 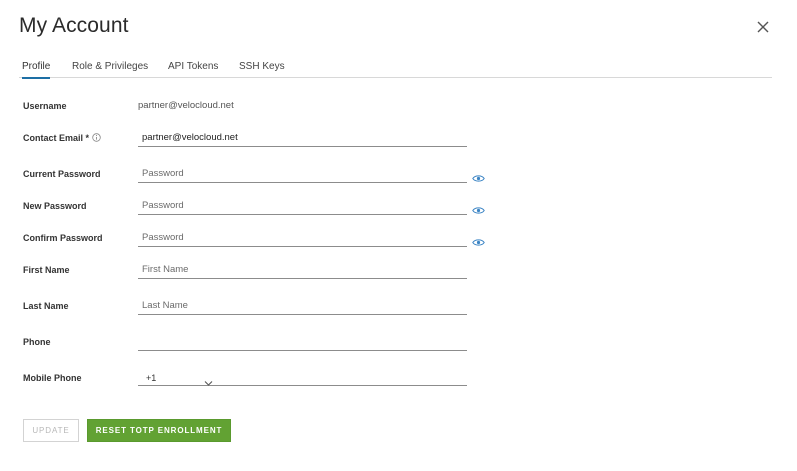 What do you see at coordinates (302, 378) in the screenshot?
I see `mobile-phone-field: +1` at bounding box center [302, 378].